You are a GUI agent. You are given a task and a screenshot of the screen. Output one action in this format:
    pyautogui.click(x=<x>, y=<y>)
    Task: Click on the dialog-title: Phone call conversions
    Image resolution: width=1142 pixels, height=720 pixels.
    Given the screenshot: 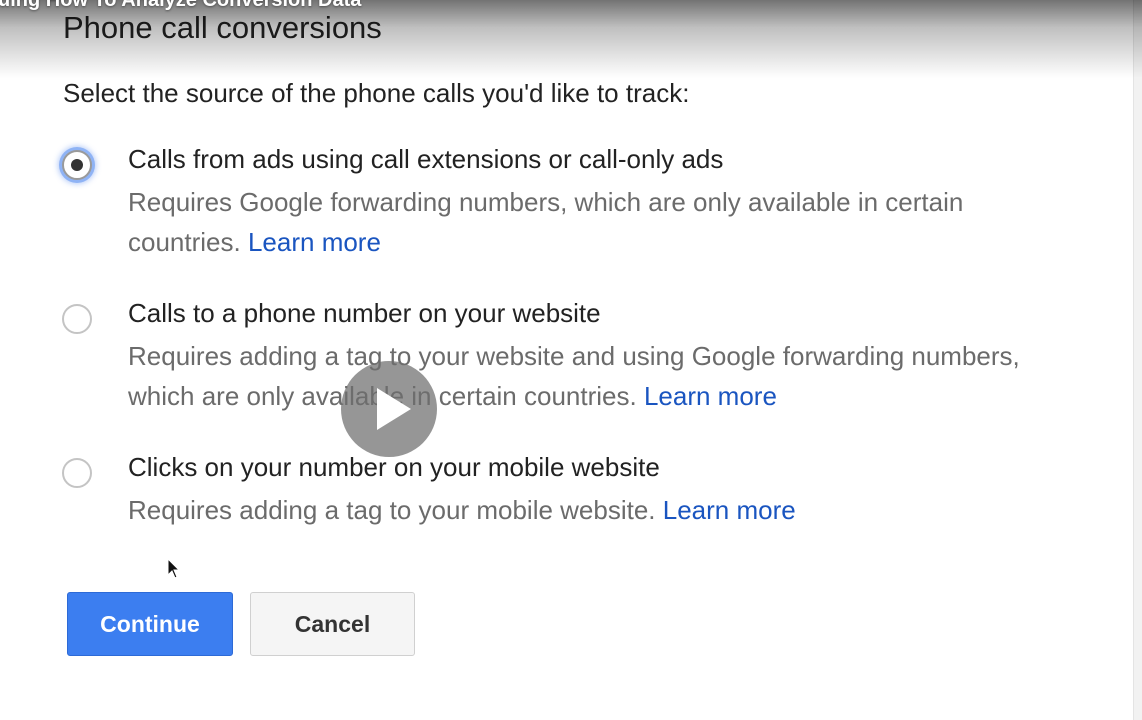 What is the action you would take?
    pyautogui.click(x=222, y=27)
    